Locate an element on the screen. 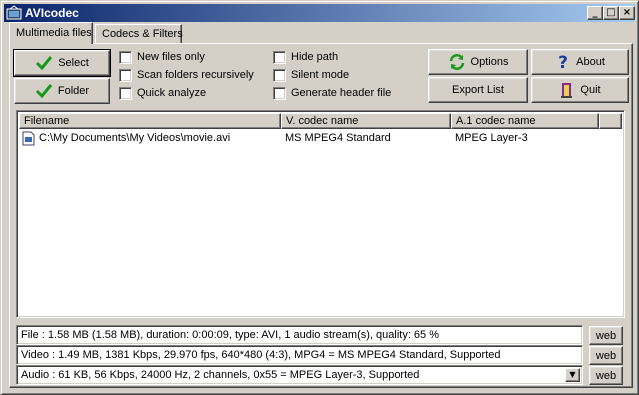  folder-button: Folder is located at coordinates (62, 91).